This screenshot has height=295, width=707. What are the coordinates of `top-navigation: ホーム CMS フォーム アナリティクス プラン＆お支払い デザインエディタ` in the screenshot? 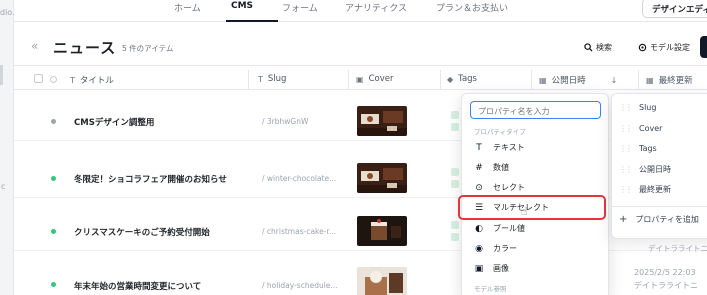 It's located at (360, 11).